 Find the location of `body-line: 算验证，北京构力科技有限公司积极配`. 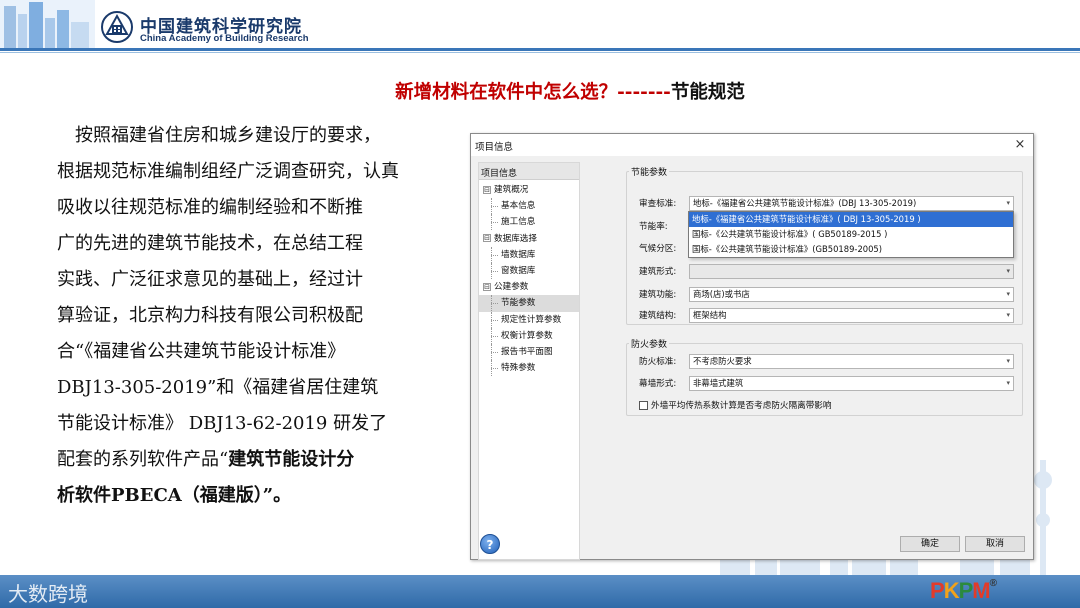

body-line: 算验证，北京构力科技有限公司积极配 is located at coordinates (210, 315).